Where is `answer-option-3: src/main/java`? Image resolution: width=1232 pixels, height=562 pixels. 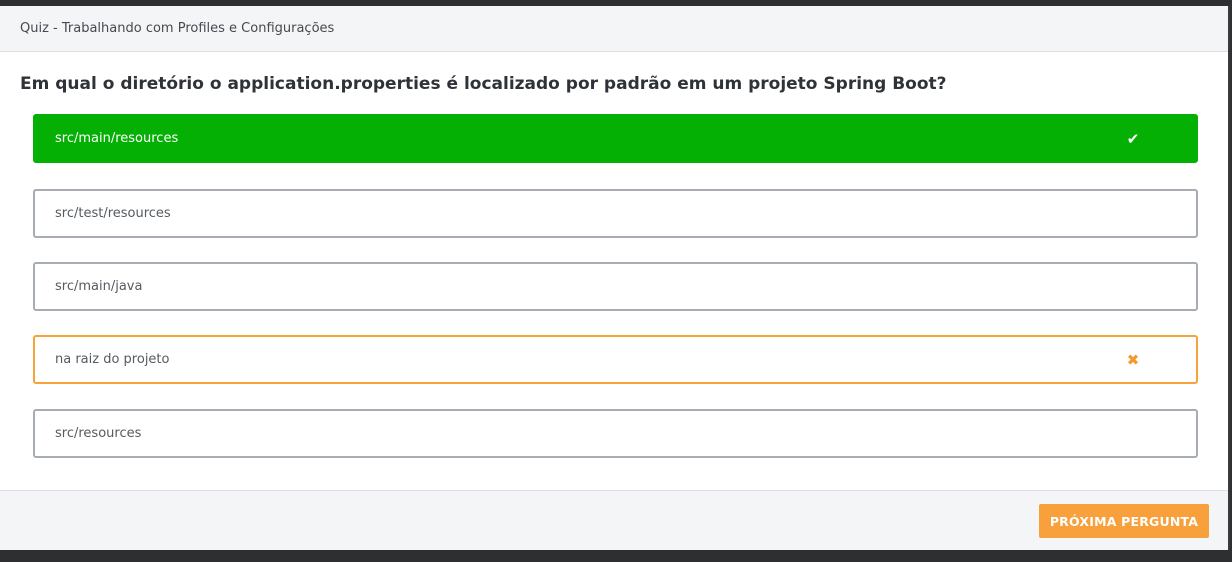 answer-option-3: src/main/java is located at coordinates (615, 286).